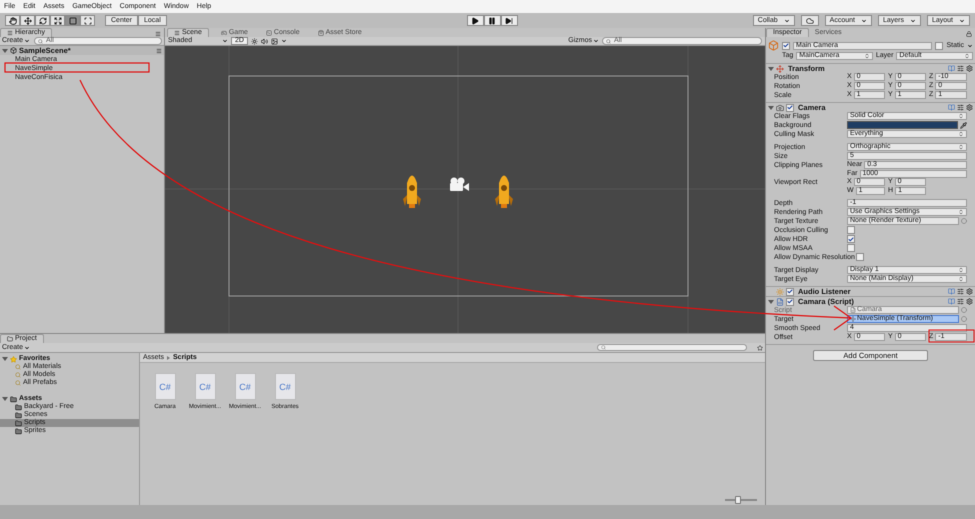 This screenshot has height=519, width=975. I want to click on rotate-icon, so click(42, 20).